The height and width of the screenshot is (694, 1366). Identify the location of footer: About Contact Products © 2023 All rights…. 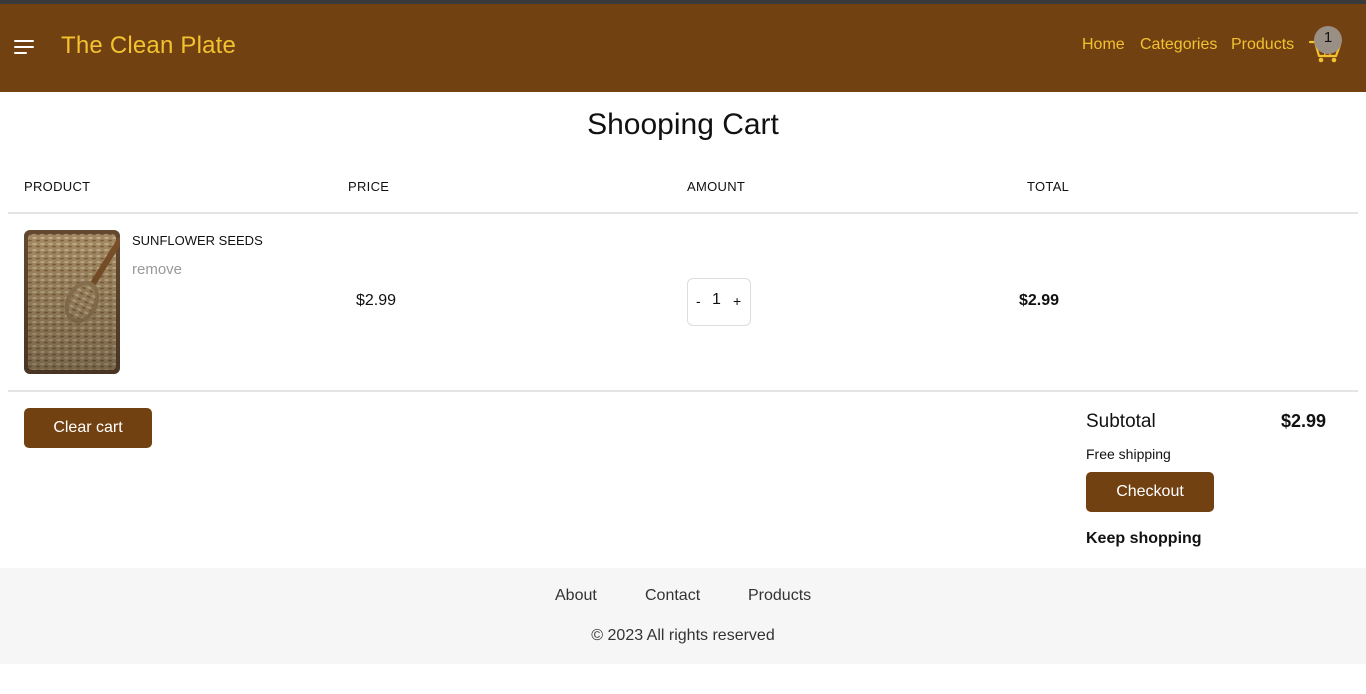
(683, 616).